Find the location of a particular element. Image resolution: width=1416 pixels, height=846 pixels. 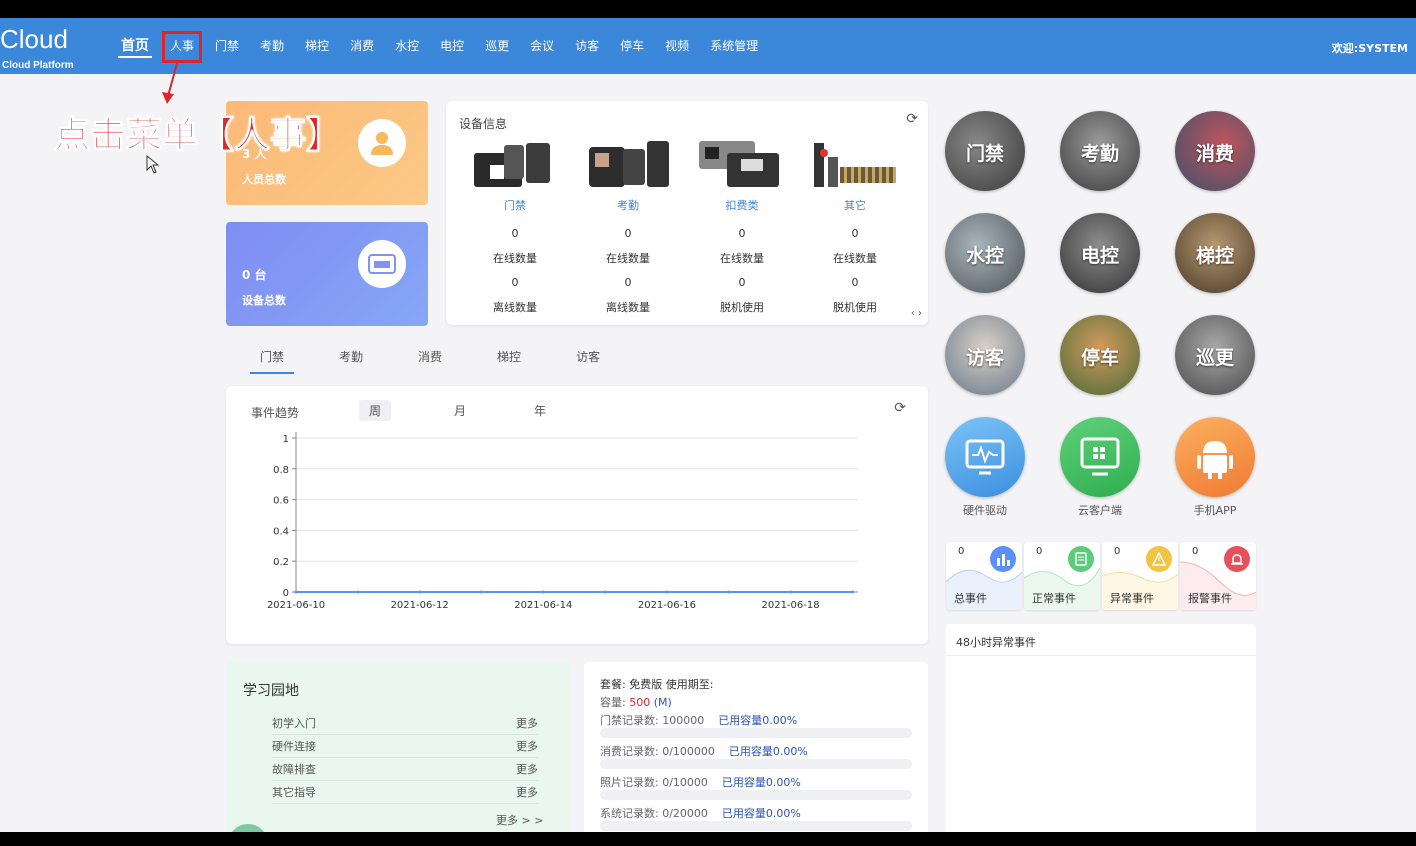

hardware-driver-icon is located at coordinates (985, 457).